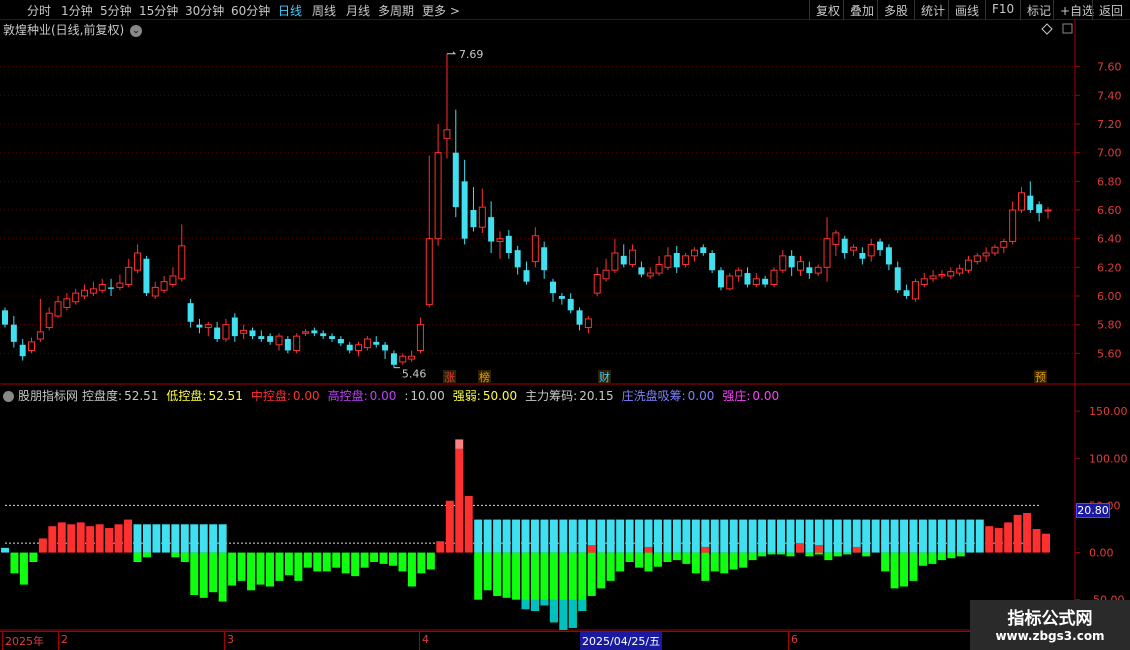  Describe the element at coordinates (553, 611) in the screenshot. I see `indicator-bar-deep` at that location.